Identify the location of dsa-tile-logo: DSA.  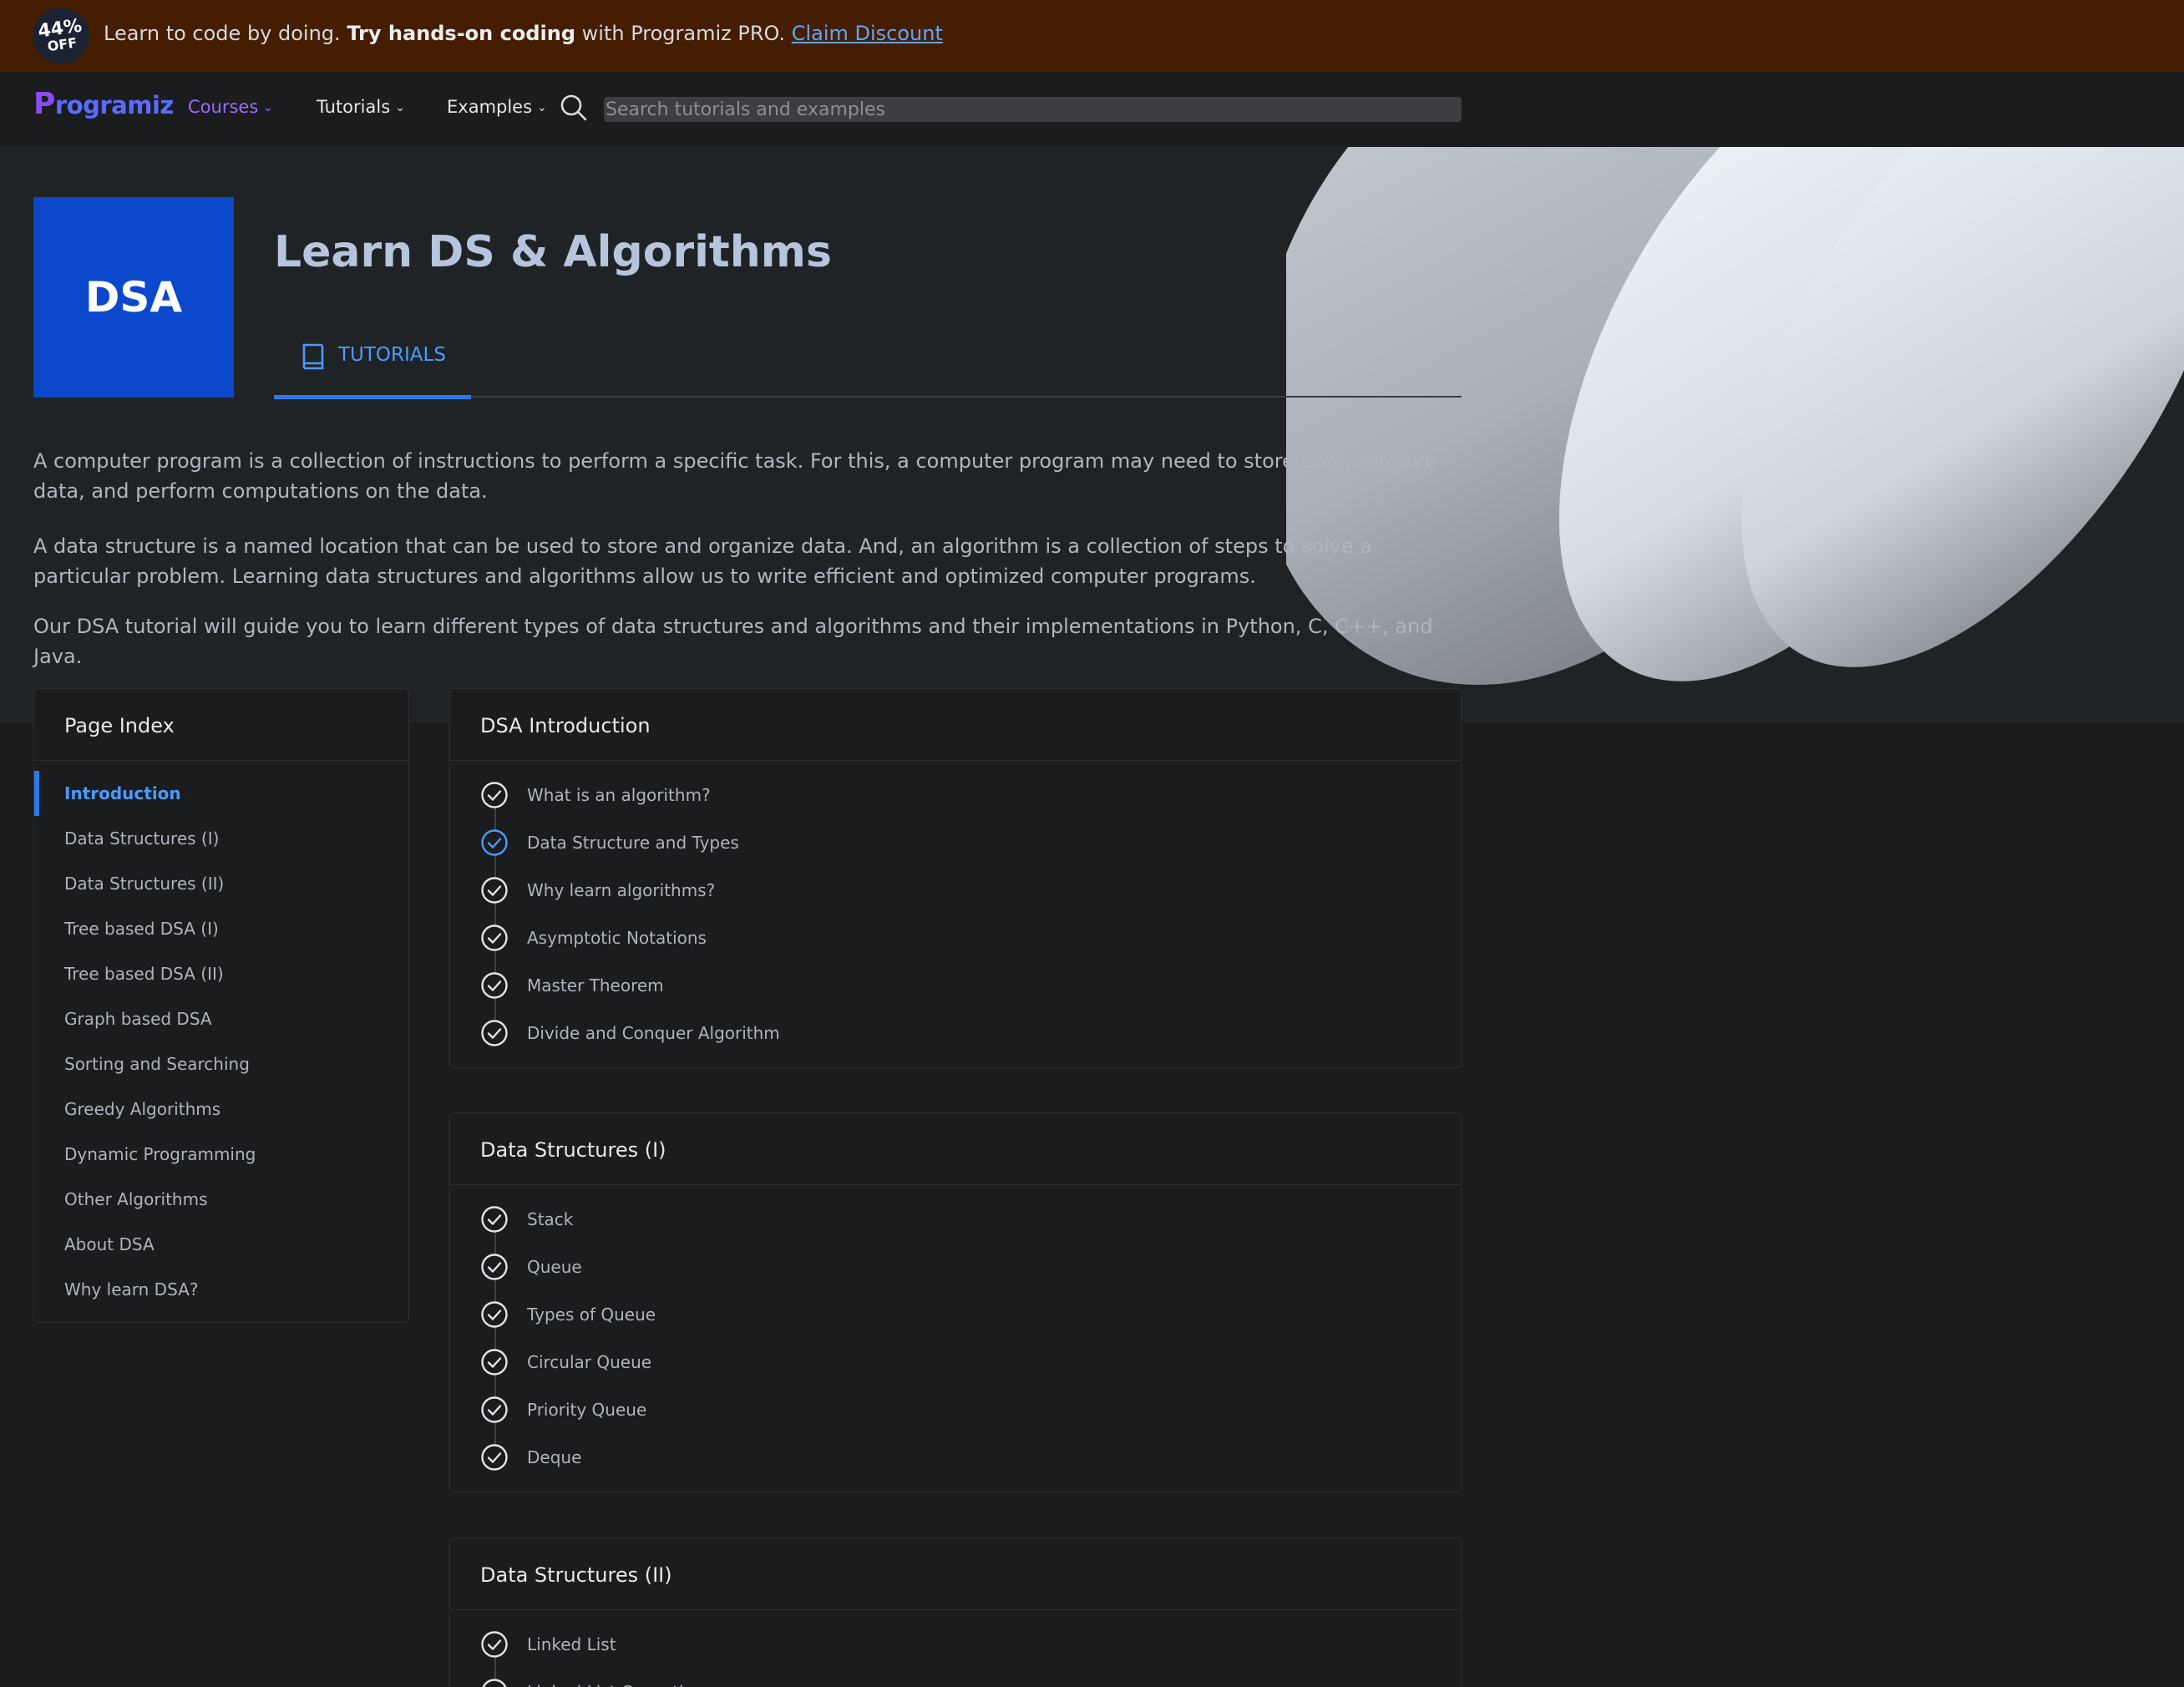
(133, 297).